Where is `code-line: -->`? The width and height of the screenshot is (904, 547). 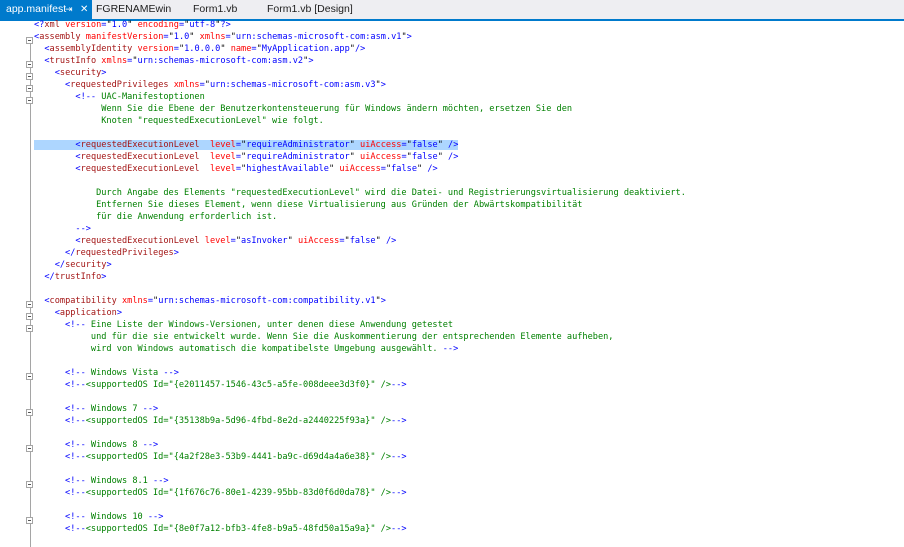 code-line: --> is located at coordinates (62, 229).